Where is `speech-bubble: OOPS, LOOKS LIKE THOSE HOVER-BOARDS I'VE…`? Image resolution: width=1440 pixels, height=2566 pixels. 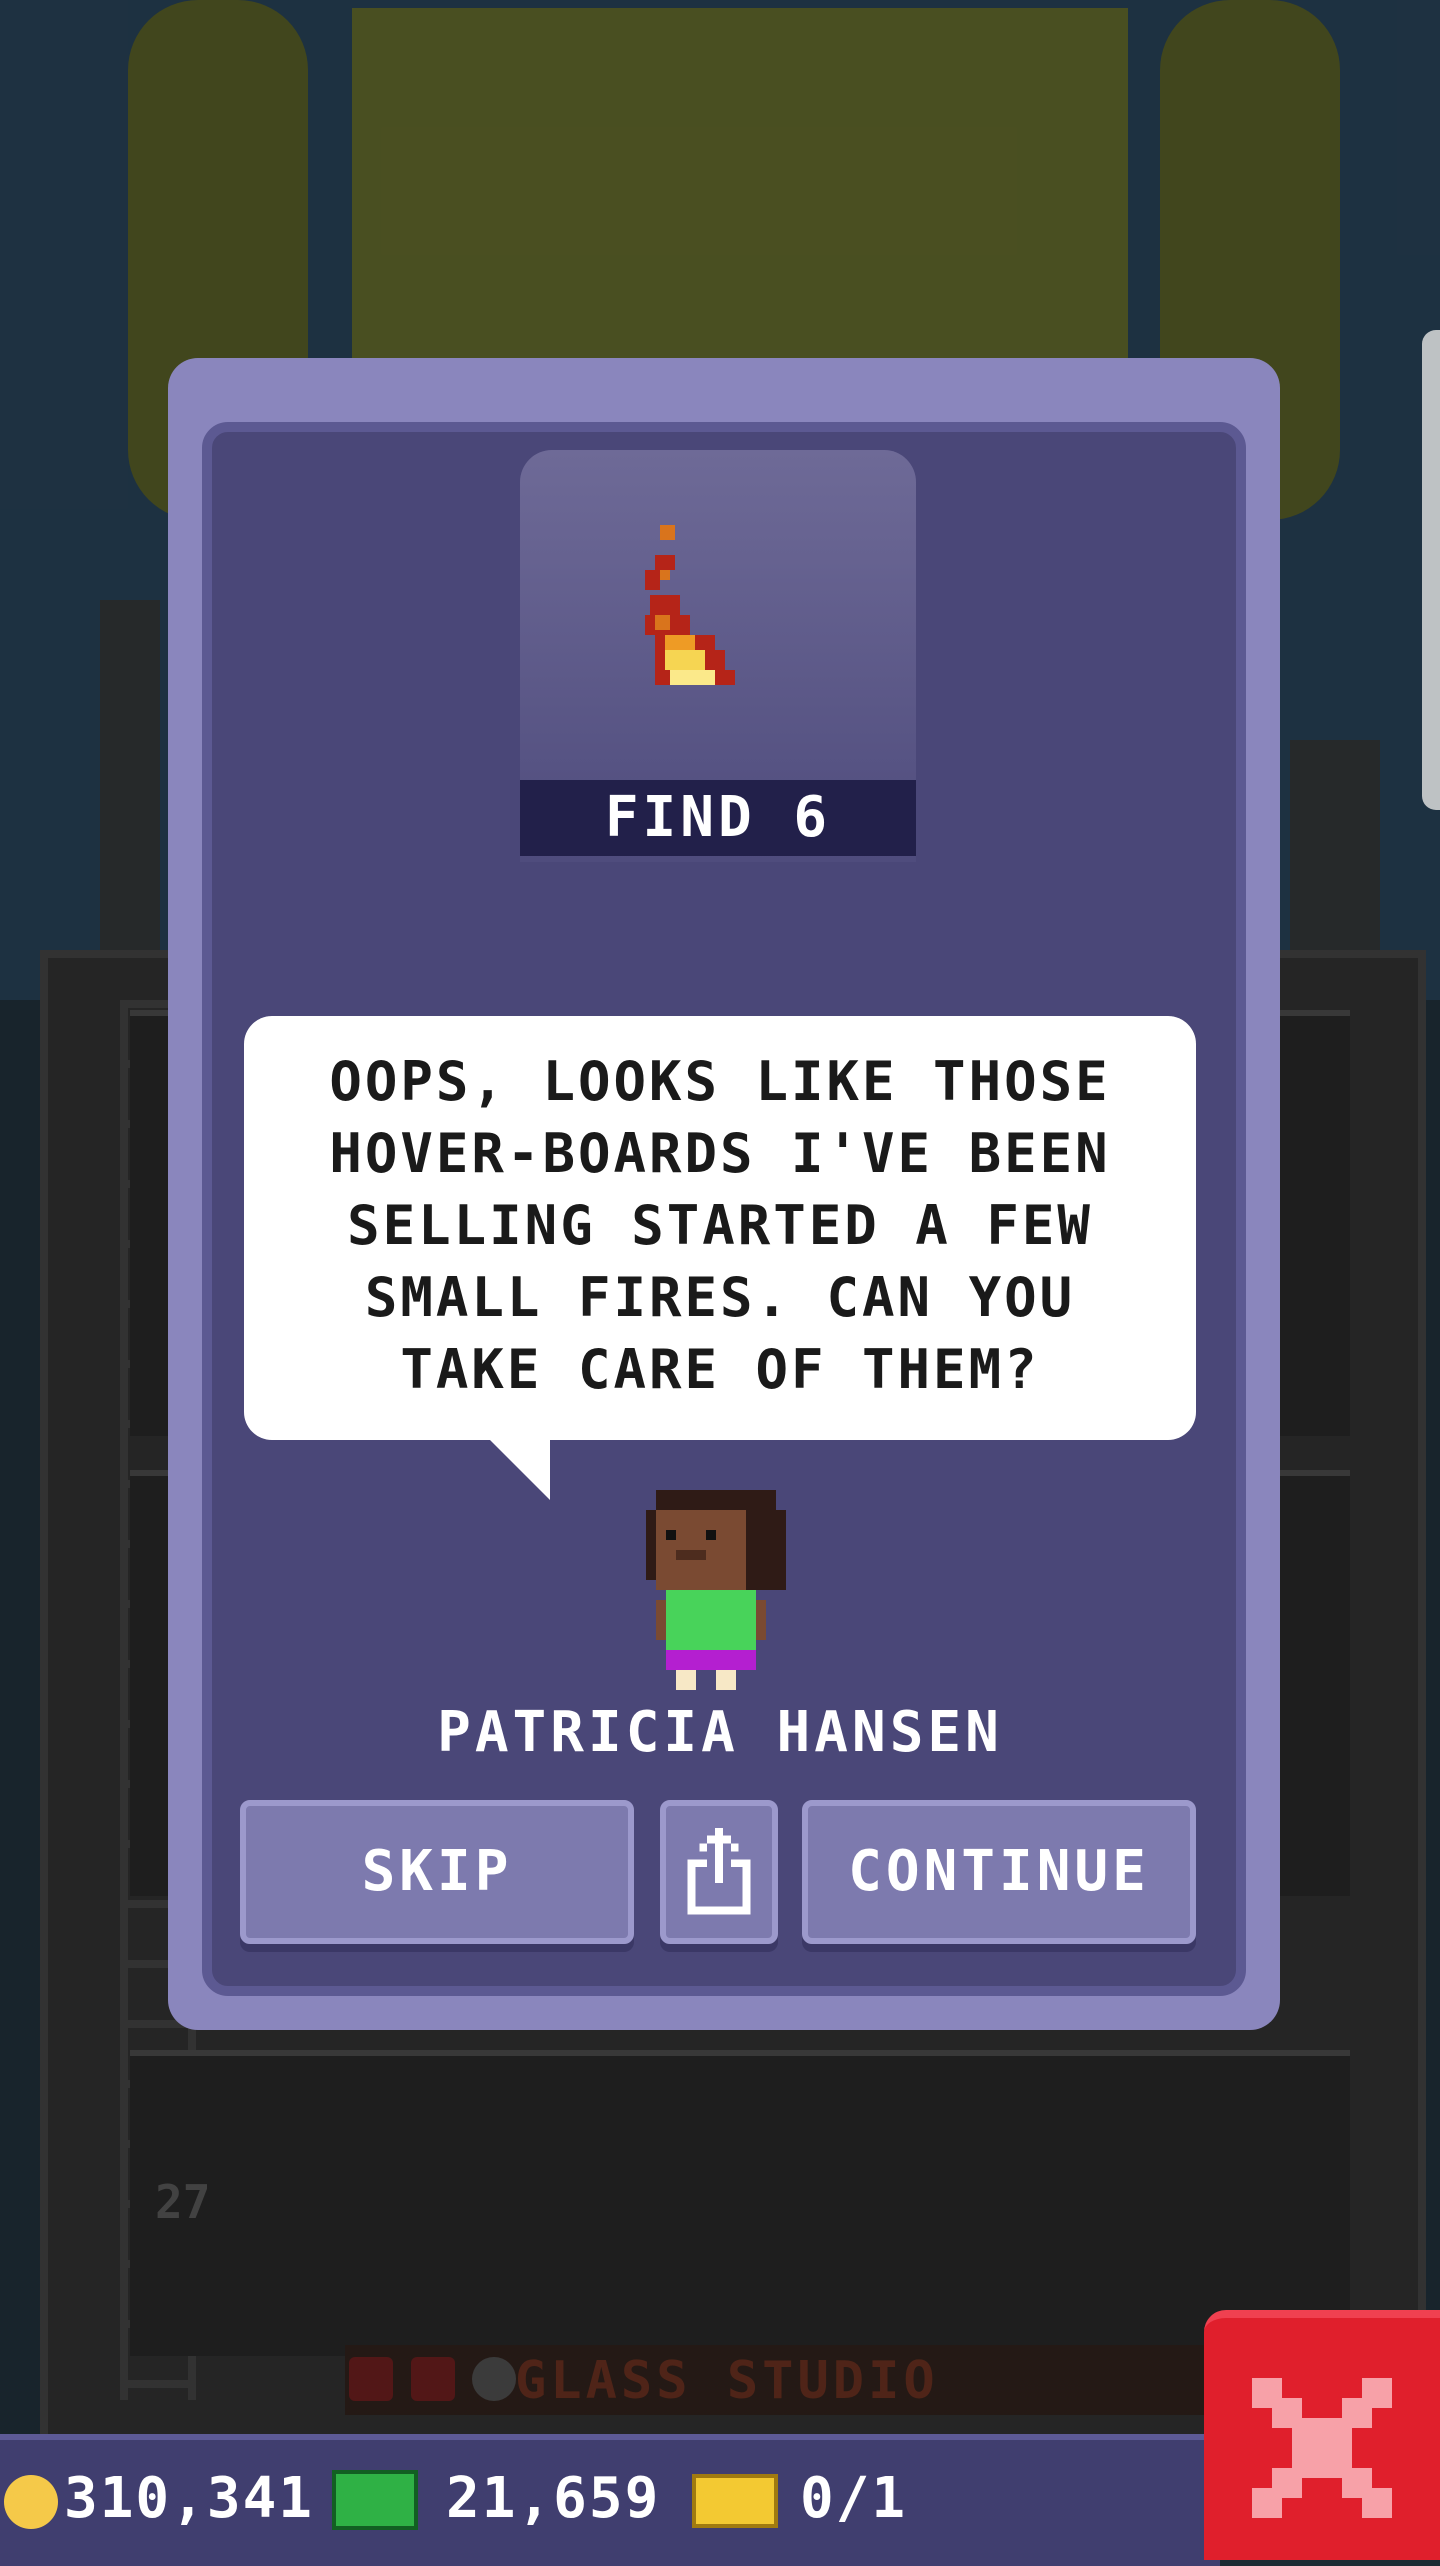
speech-bubble: OOPS, LOOKS LIKE THOSE HOVER-BOARDS I'VE… is located at coordinates (720, 1228).